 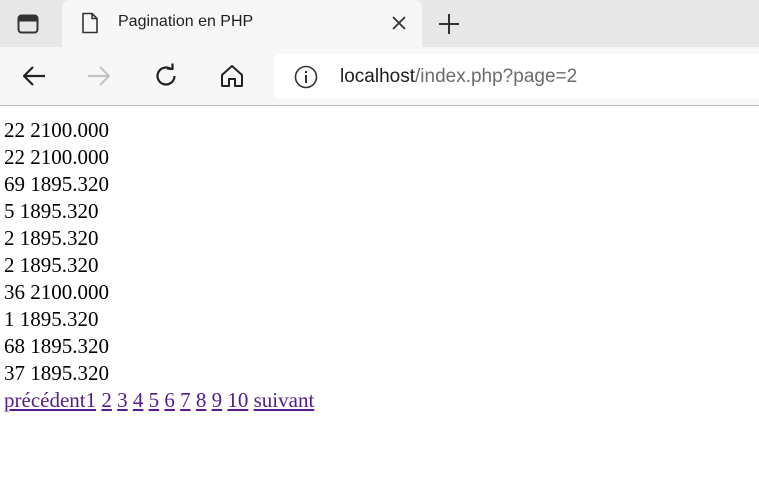 What do you see at coordinates (138, 400) in the screenshot?
I see `page-link-4: 4` at bounding box center [138, 400].